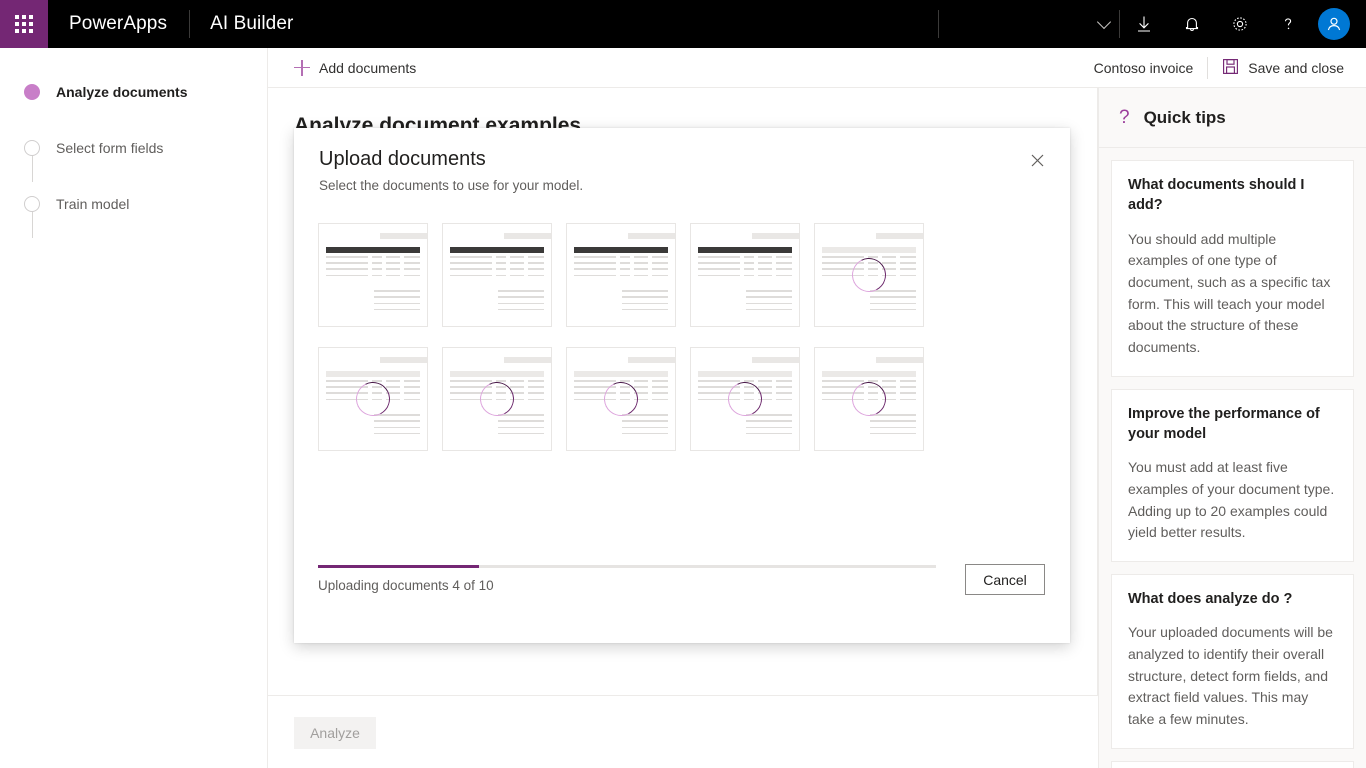 The height and width of the screenshot is (768, 1366). Describe the element at coordinates (1144, 24) in the screenshot. I see `download-icon` at that location.